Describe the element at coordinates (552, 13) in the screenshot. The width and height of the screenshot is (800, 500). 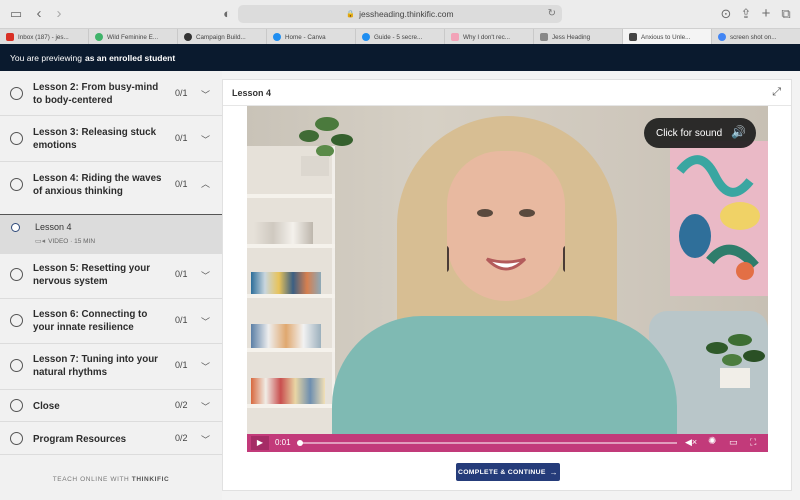
I see `reload-icon: ↻` at that location.